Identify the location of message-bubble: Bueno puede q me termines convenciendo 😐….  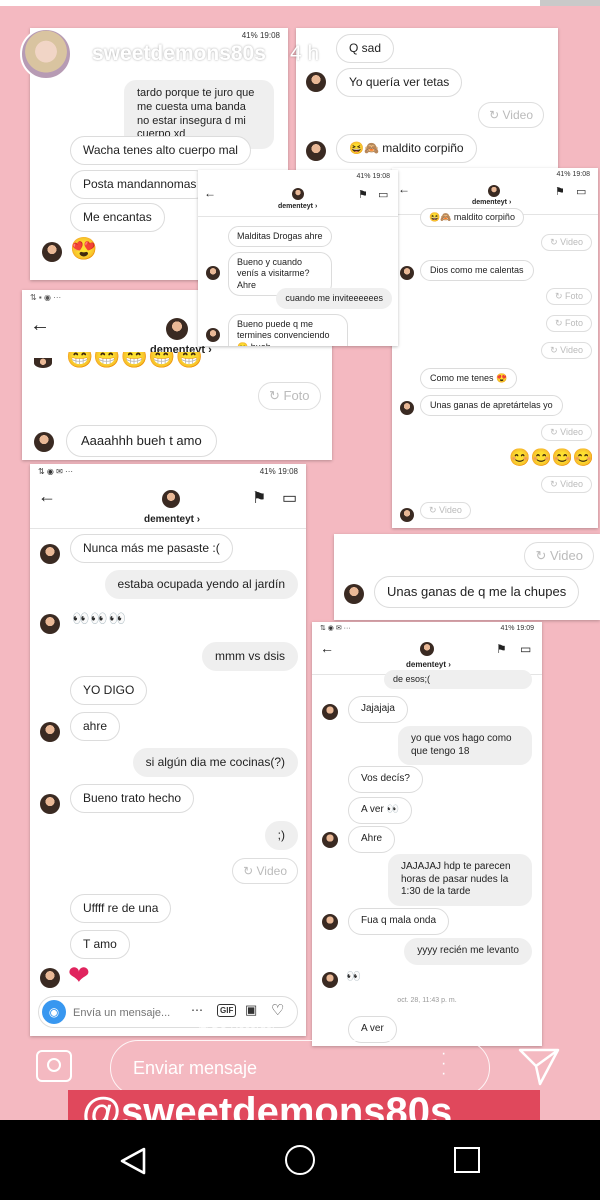
(288, 330).